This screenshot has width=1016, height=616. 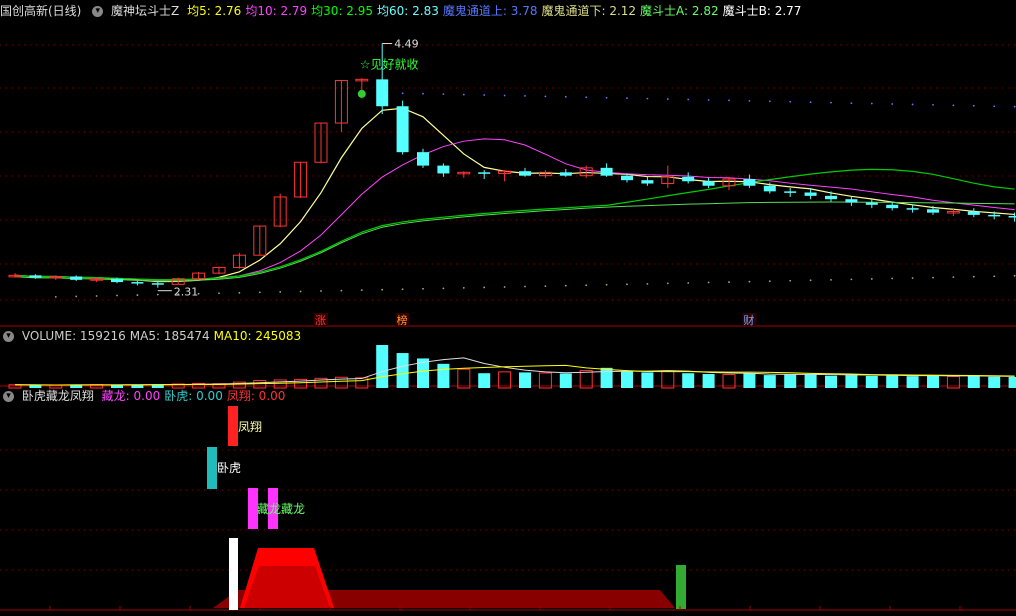 I want to click on volume-header: ▾ VOLUME: 159216 MA5: 185474 MA10: 245083, so click(x=154, y=336).